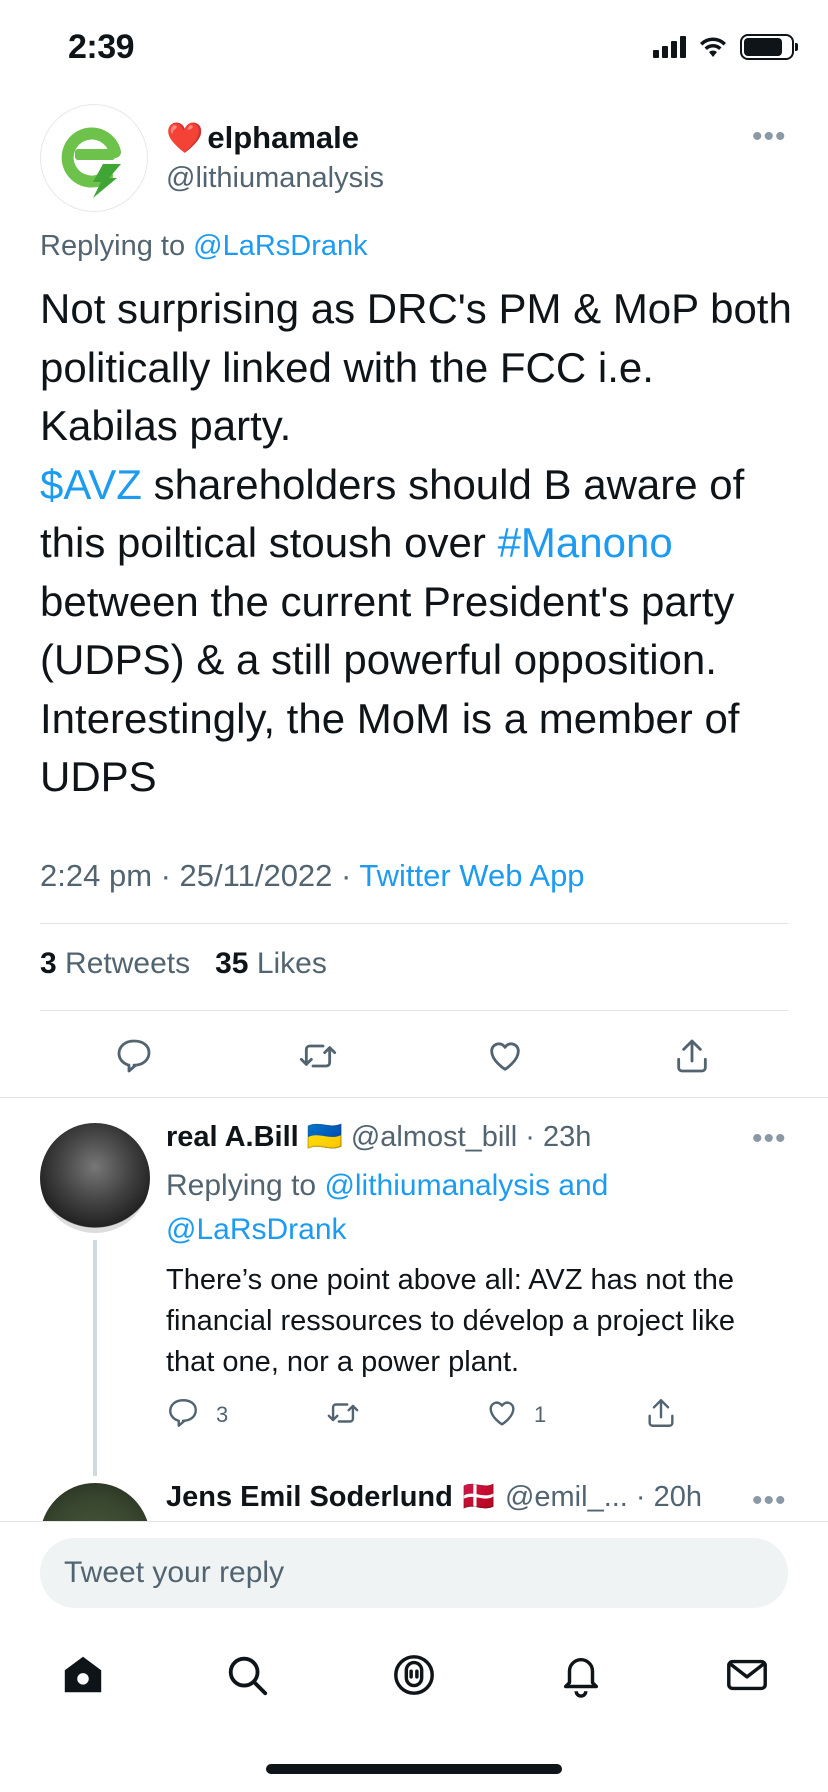 Image resolution: width=828 pixels, height=1792 pixels. Describe the element at coordinates (668, 1496) in the screenshot. I see `reply-time: · 20h` at that location.